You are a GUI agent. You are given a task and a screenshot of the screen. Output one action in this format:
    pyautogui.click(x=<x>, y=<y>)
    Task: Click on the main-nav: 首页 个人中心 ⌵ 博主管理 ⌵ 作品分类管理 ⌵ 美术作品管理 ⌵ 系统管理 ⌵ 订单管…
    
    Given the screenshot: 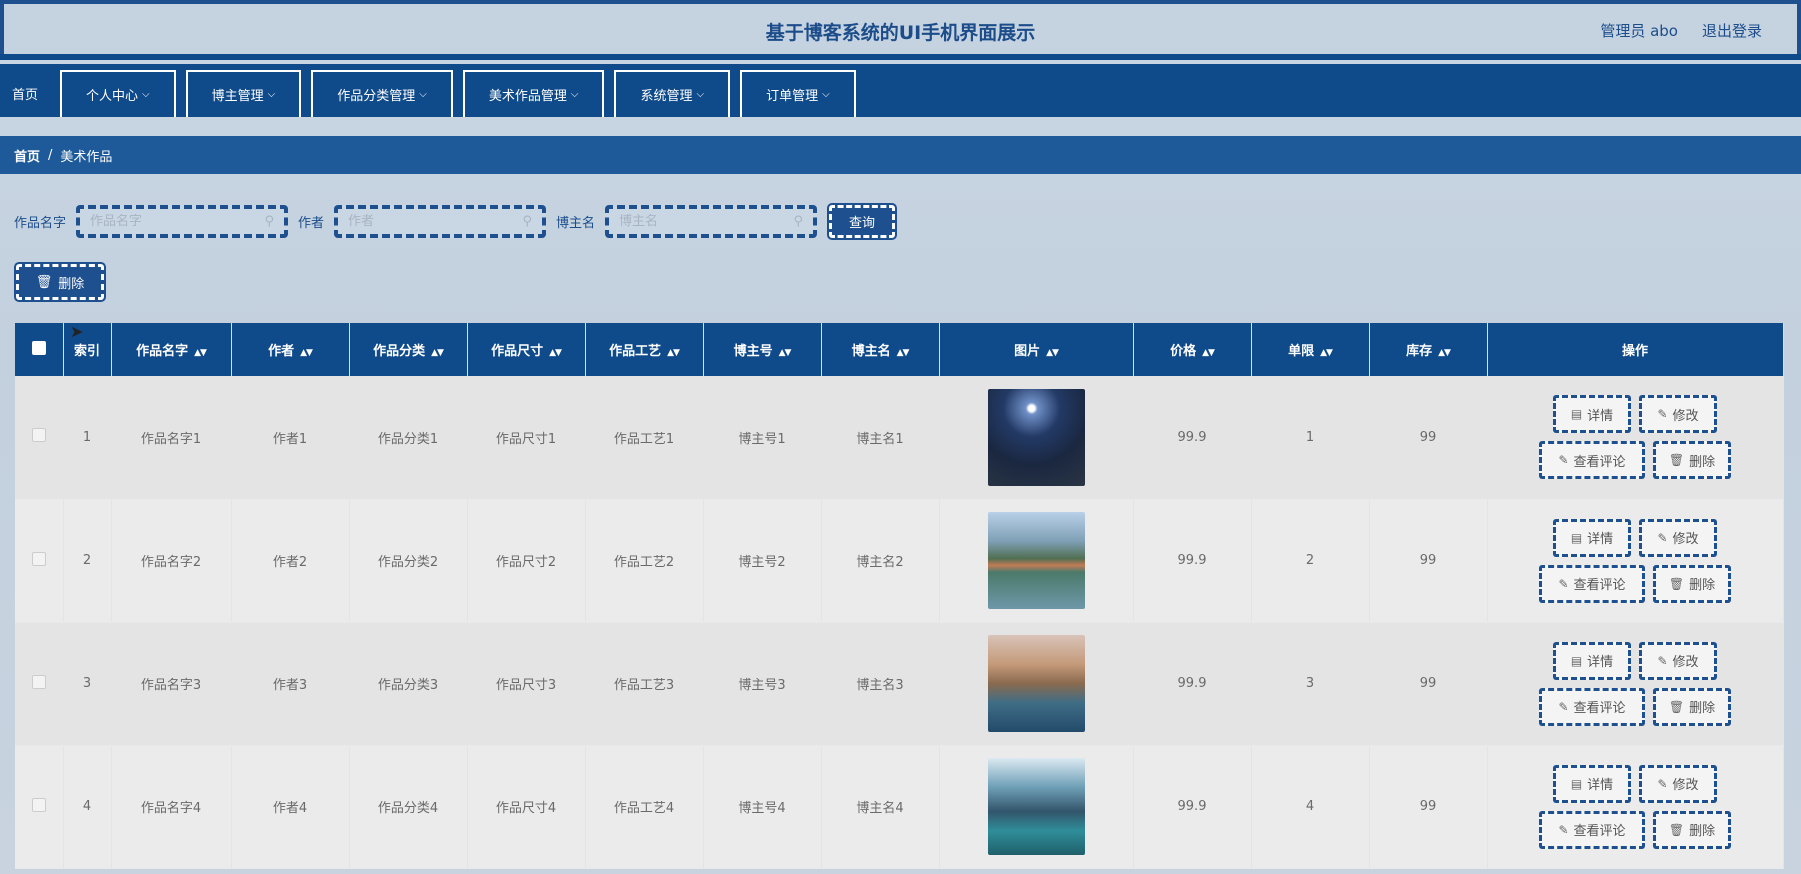 What is the action you would take?
    pyautogui.click(x=900, y=90)
    